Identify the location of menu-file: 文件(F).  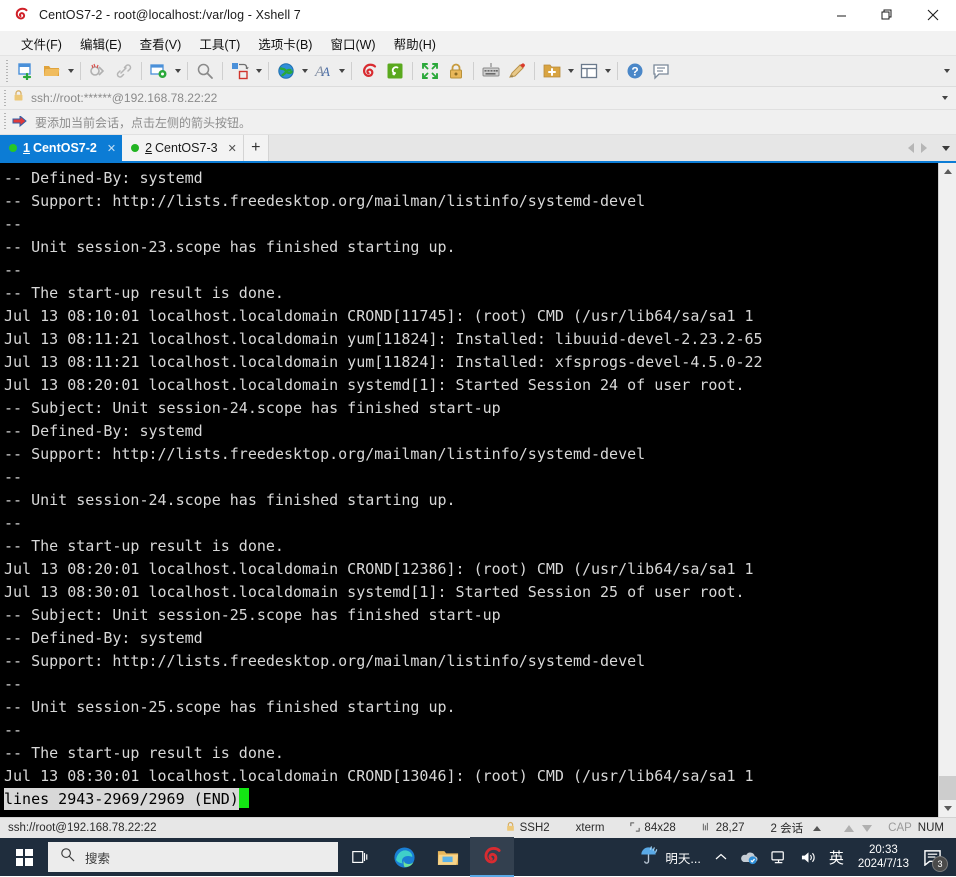
(41, 43).